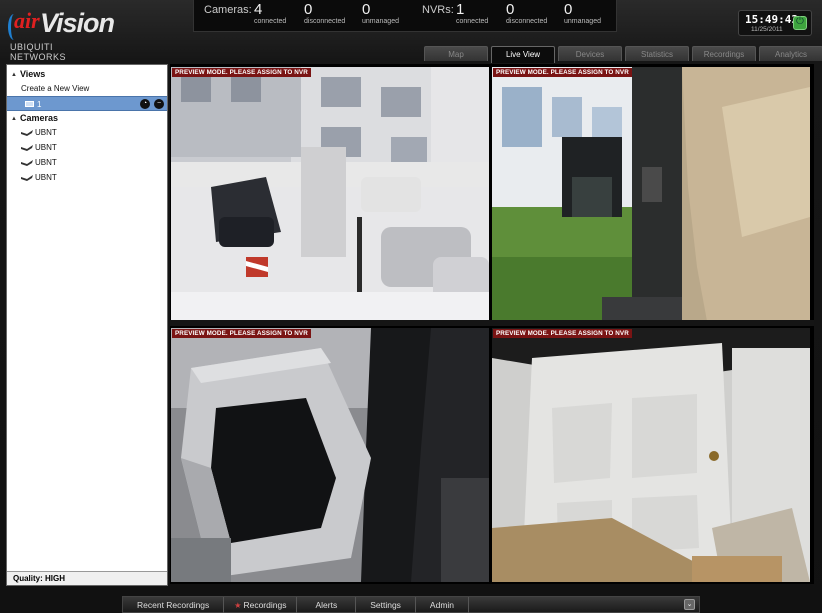 This screenshot has width=822, height=613. What do you see at coordinates (590, 53) in the screenshot?
I see `tab-devices: Devices` at bounding box center [590, 53].